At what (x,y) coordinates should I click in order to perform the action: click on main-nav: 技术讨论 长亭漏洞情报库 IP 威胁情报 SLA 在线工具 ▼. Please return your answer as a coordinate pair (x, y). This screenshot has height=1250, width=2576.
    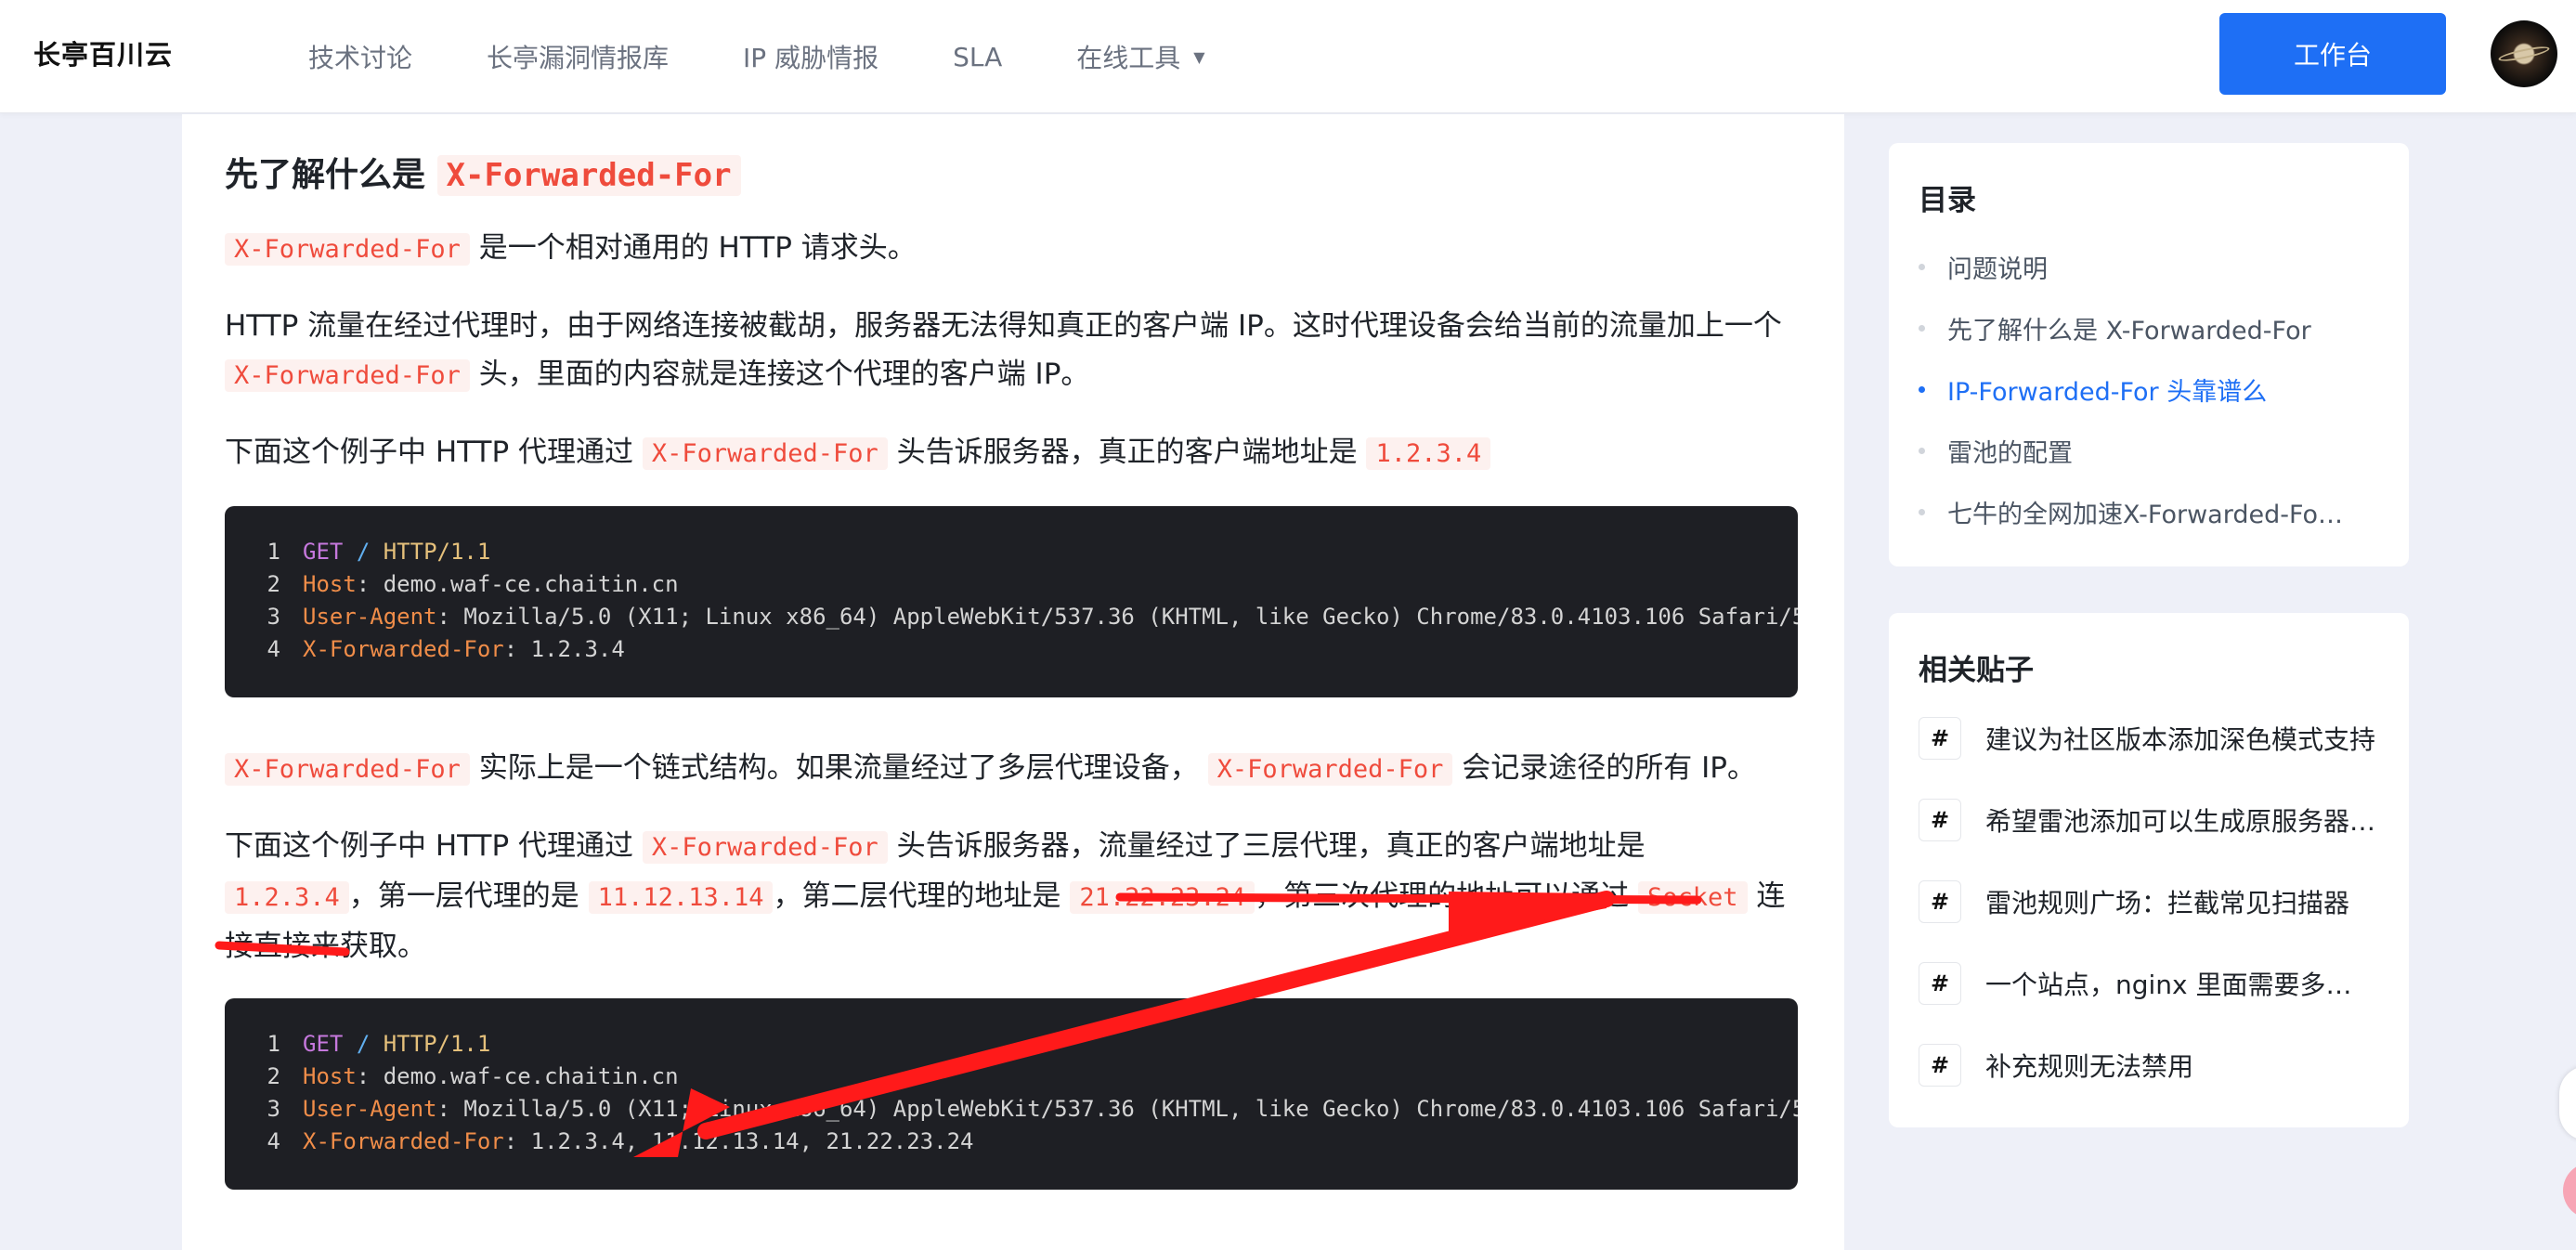
    Looking at the image, I should click on (794, 56).